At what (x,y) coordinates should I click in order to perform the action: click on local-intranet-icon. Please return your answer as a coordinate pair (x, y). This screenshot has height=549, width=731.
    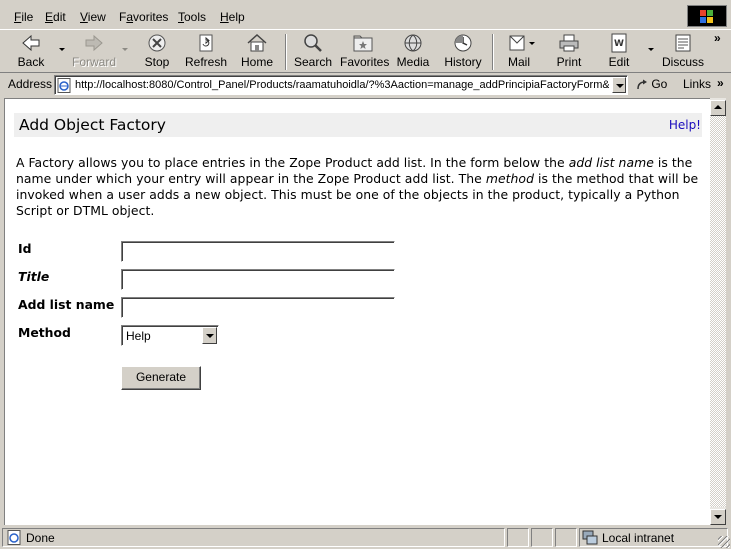
    Looking at the image, I should click on (590, 537).